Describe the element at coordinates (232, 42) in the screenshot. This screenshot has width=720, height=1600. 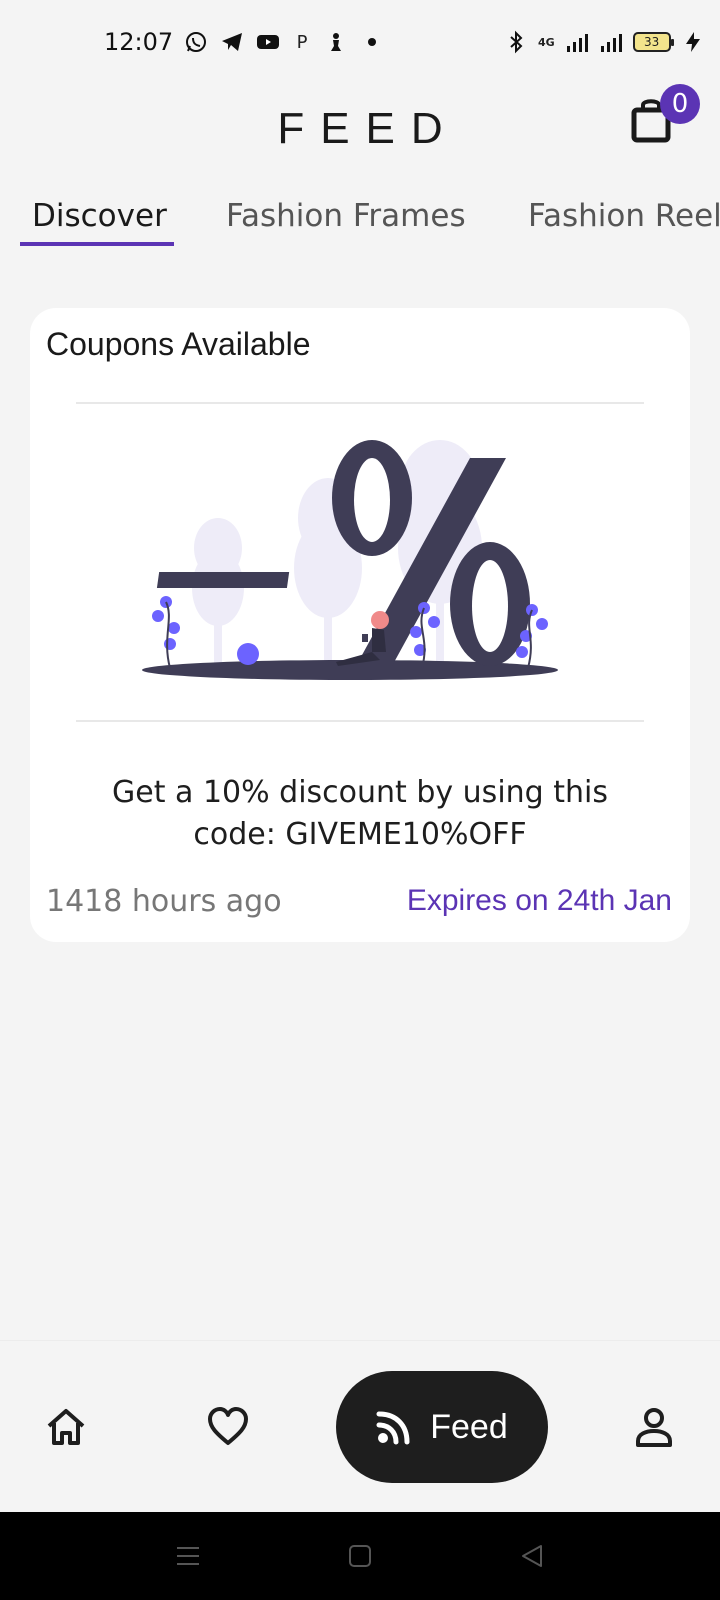
I see `telegram-icon` at that location.